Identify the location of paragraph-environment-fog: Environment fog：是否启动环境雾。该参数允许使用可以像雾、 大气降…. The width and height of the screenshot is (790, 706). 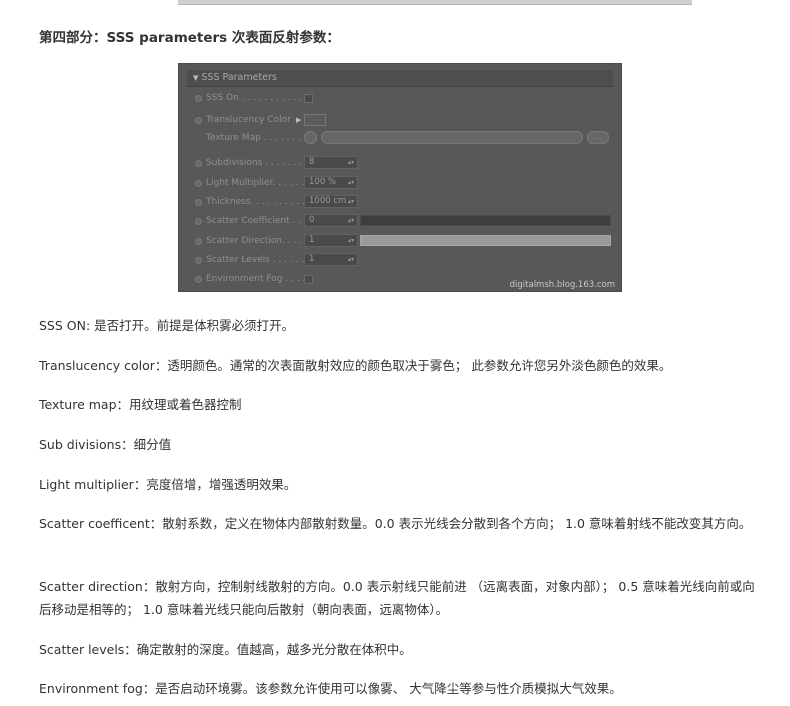
(330, 688).